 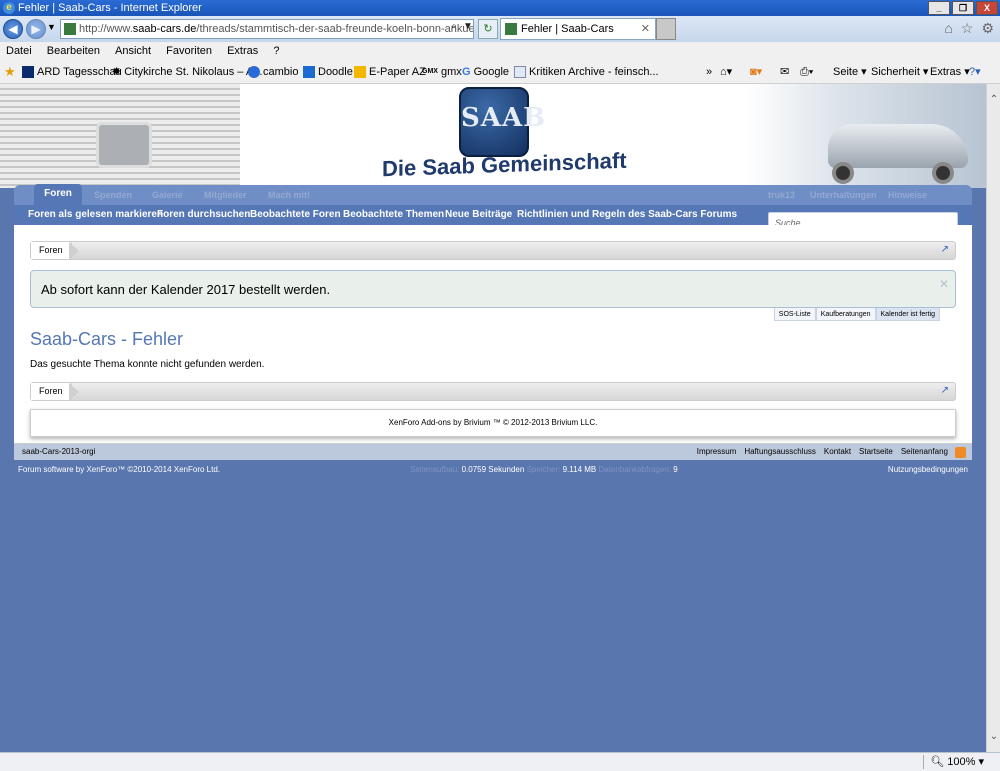 What do you see at coordinates (843, 195) in the screenshot?
I see `tab-unterhaltungen: Unterhaltungen` at bounding box center [843, 195].